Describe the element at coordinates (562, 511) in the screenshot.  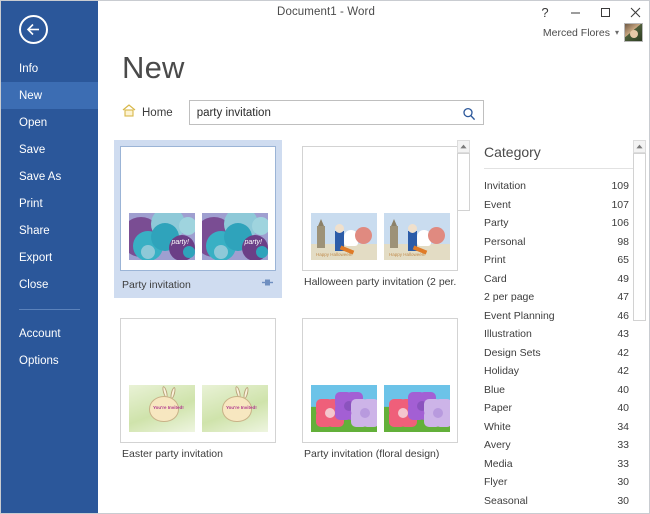
I see `category-row: A226` at that location.